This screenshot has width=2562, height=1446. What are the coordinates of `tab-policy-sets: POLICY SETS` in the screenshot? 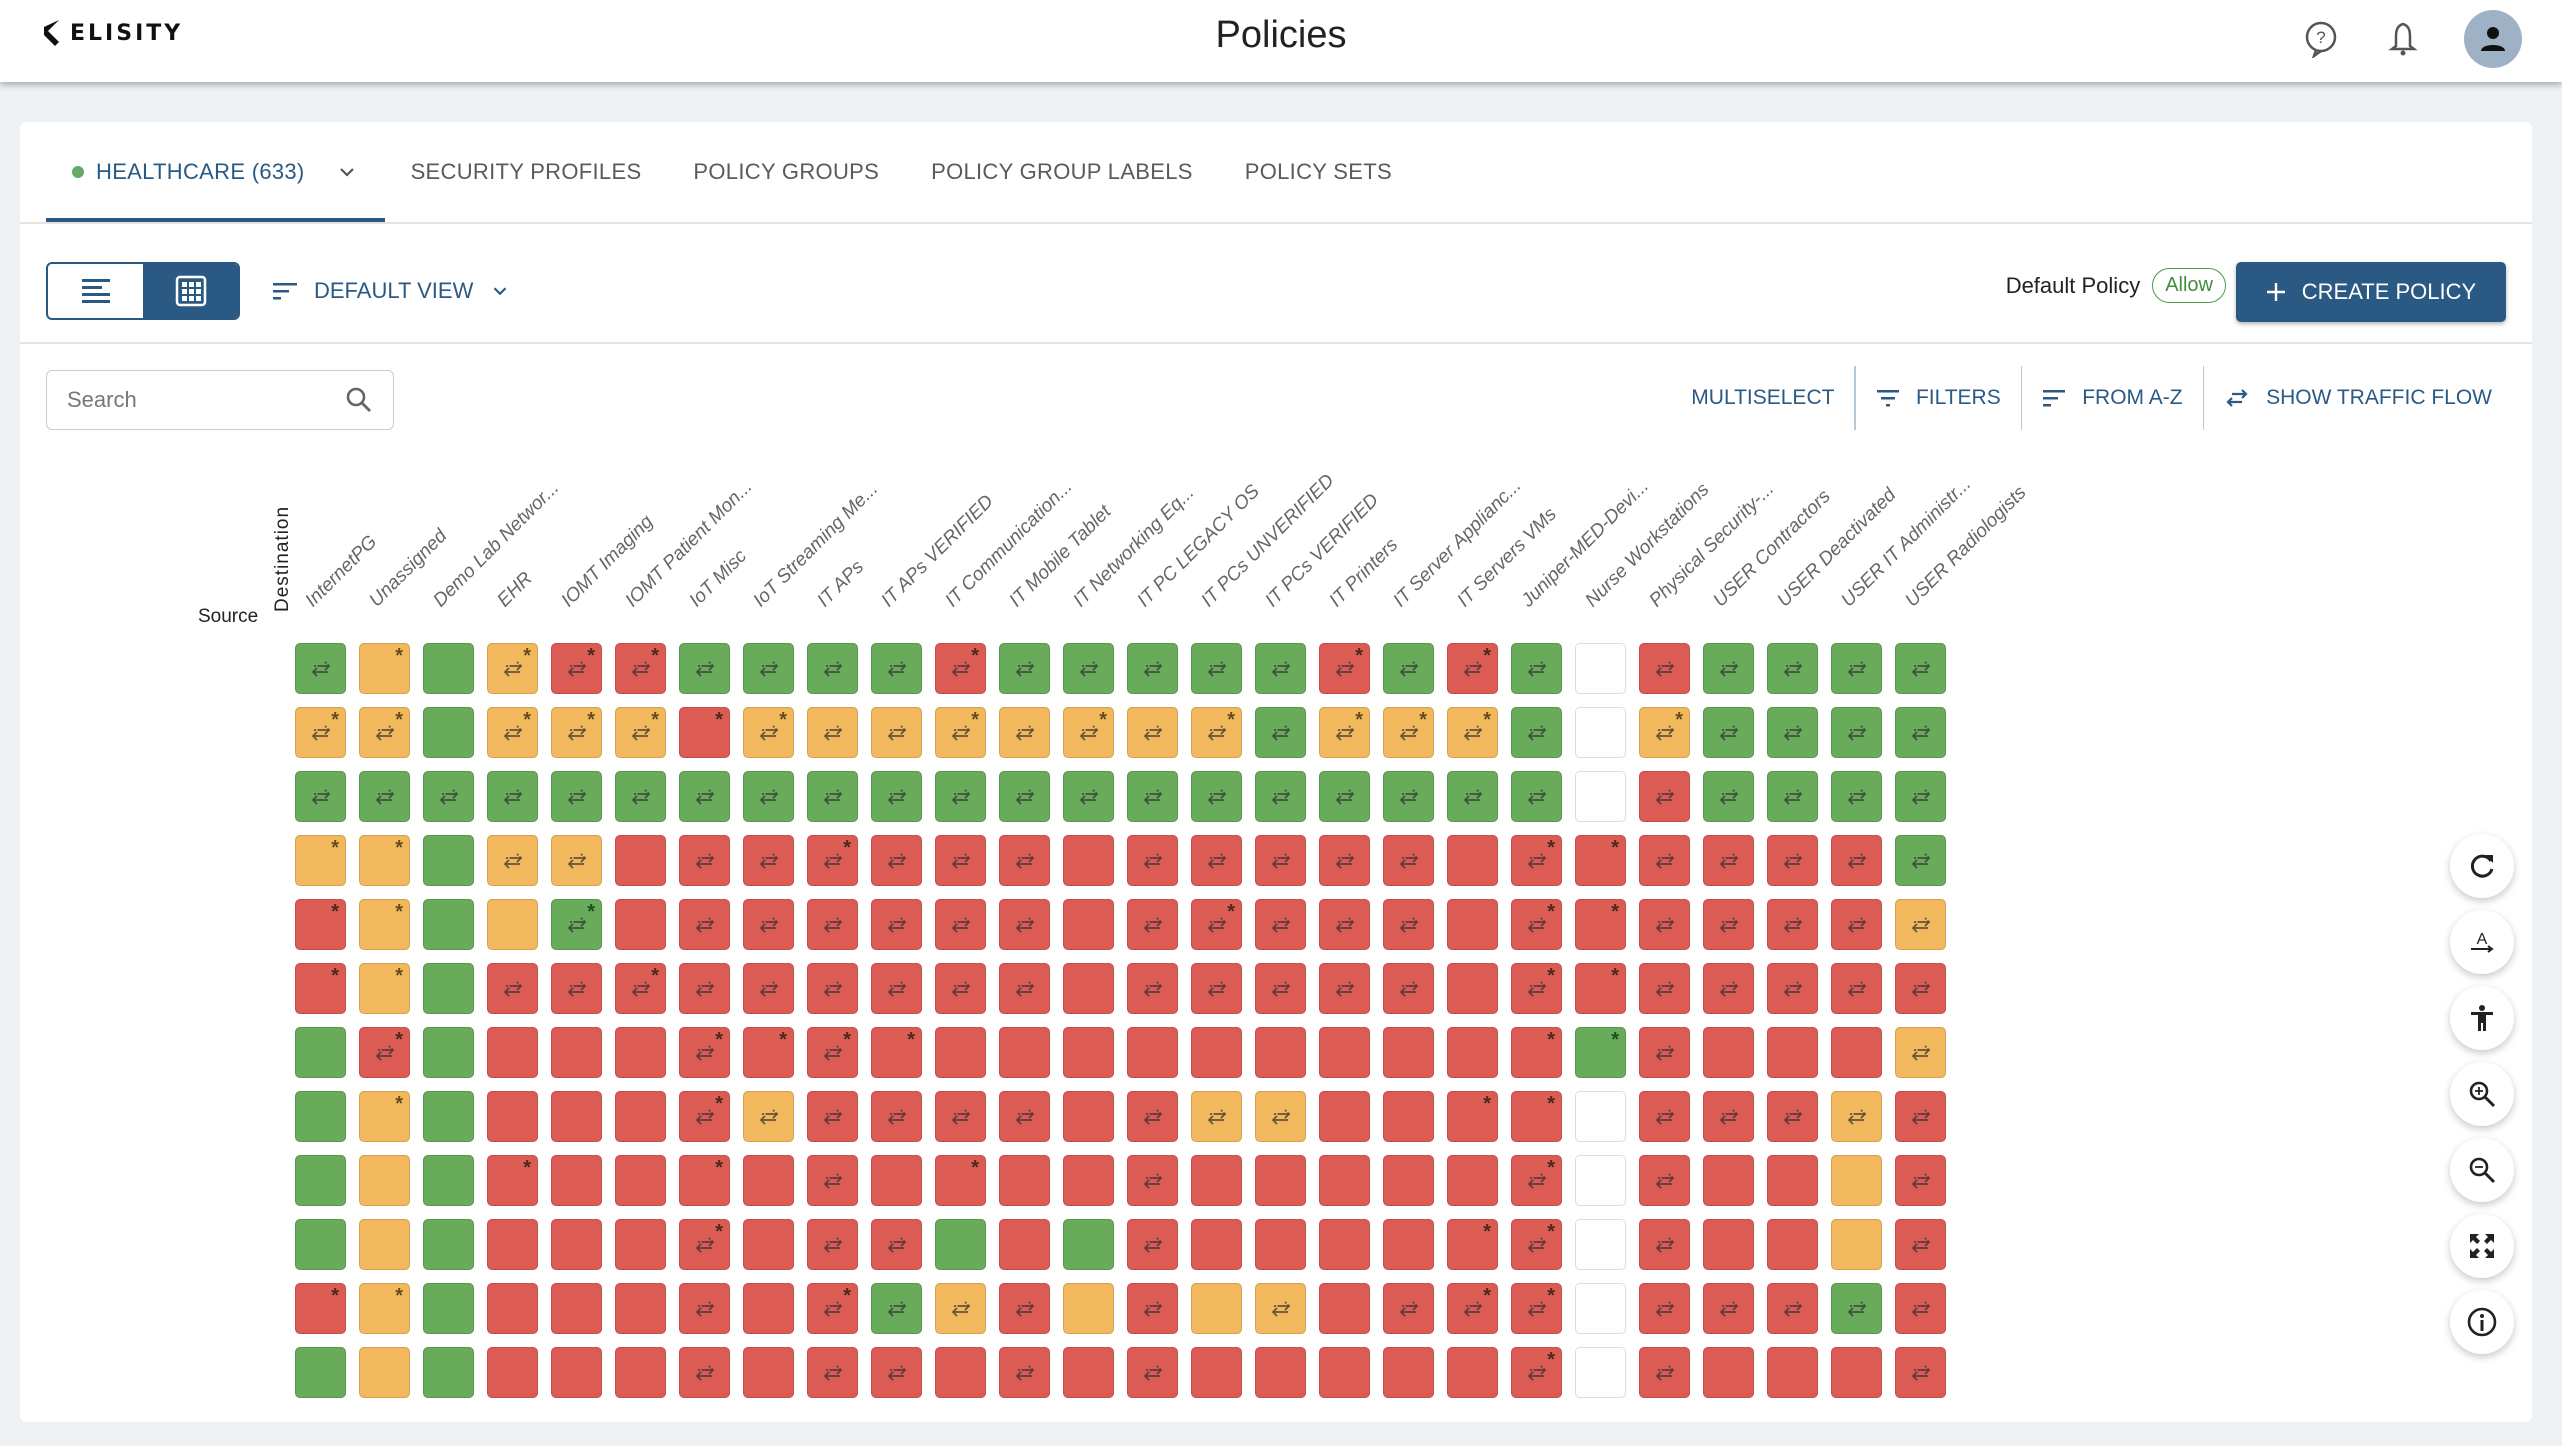 It's located at (1318, 172).